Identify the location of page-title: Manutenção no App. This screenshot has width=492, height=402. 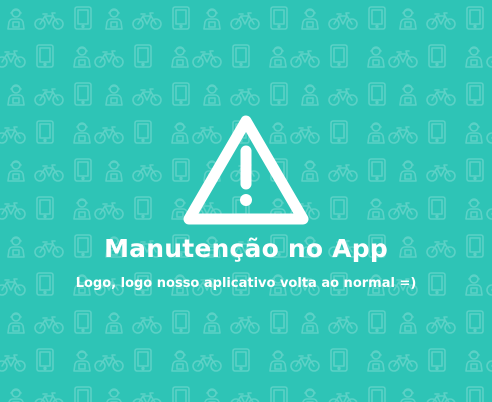
(246, 248).